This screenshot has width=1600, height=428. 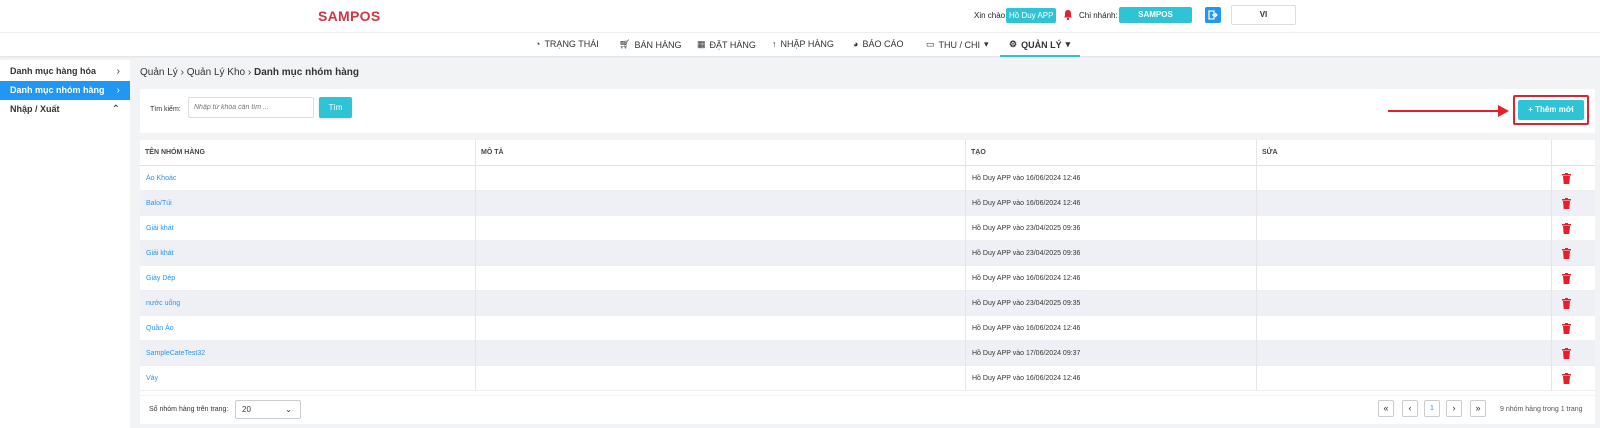 I want to click on logout-button, so click(x=1213, y=15).